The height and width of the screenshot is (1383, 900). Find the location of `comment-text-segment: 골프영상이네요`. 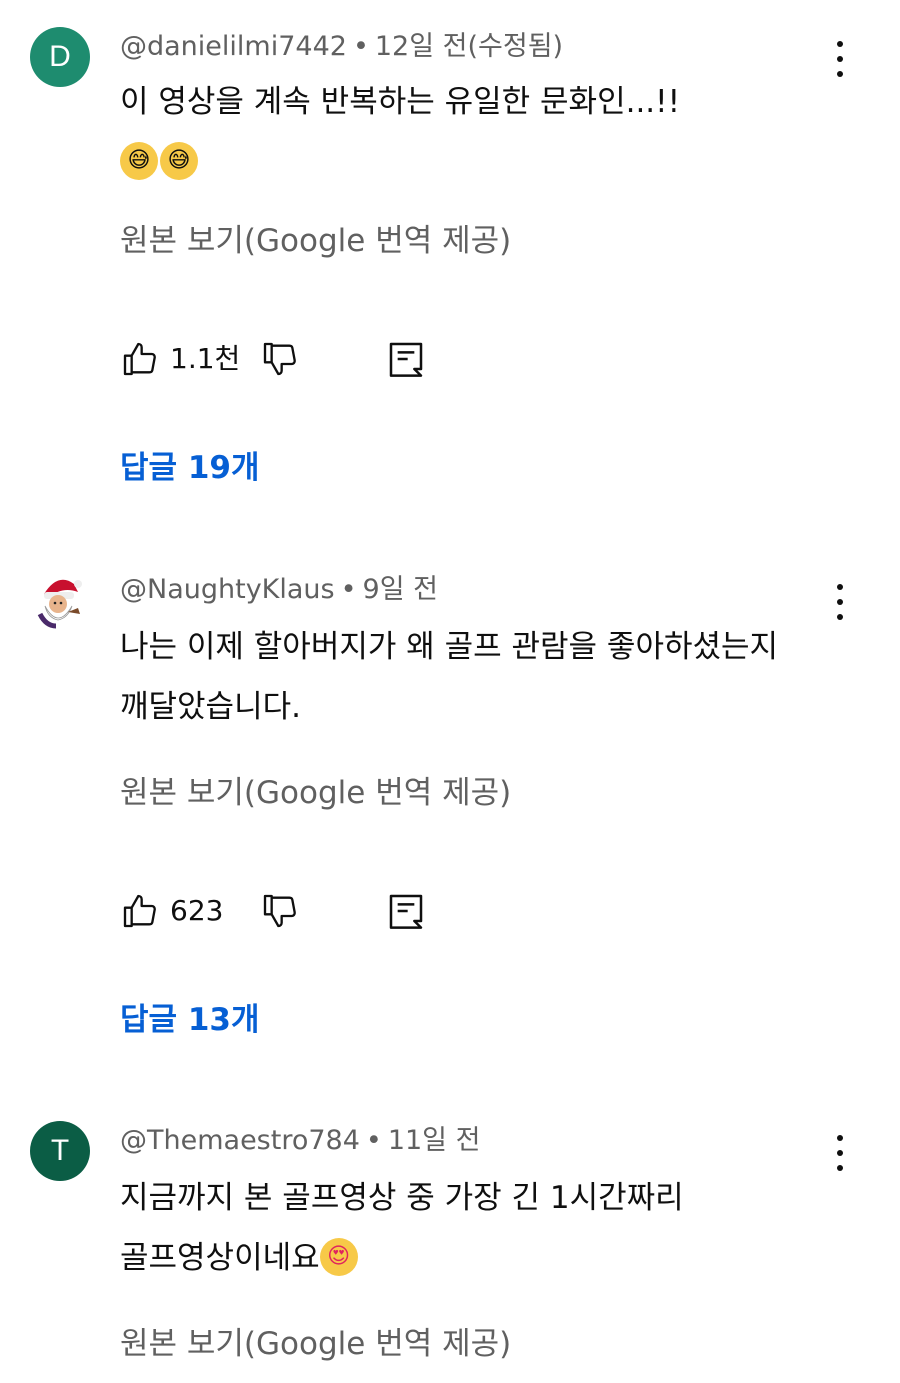

comment-text-segment: 골프영상이네요 is located at coordinates (220, 1258).